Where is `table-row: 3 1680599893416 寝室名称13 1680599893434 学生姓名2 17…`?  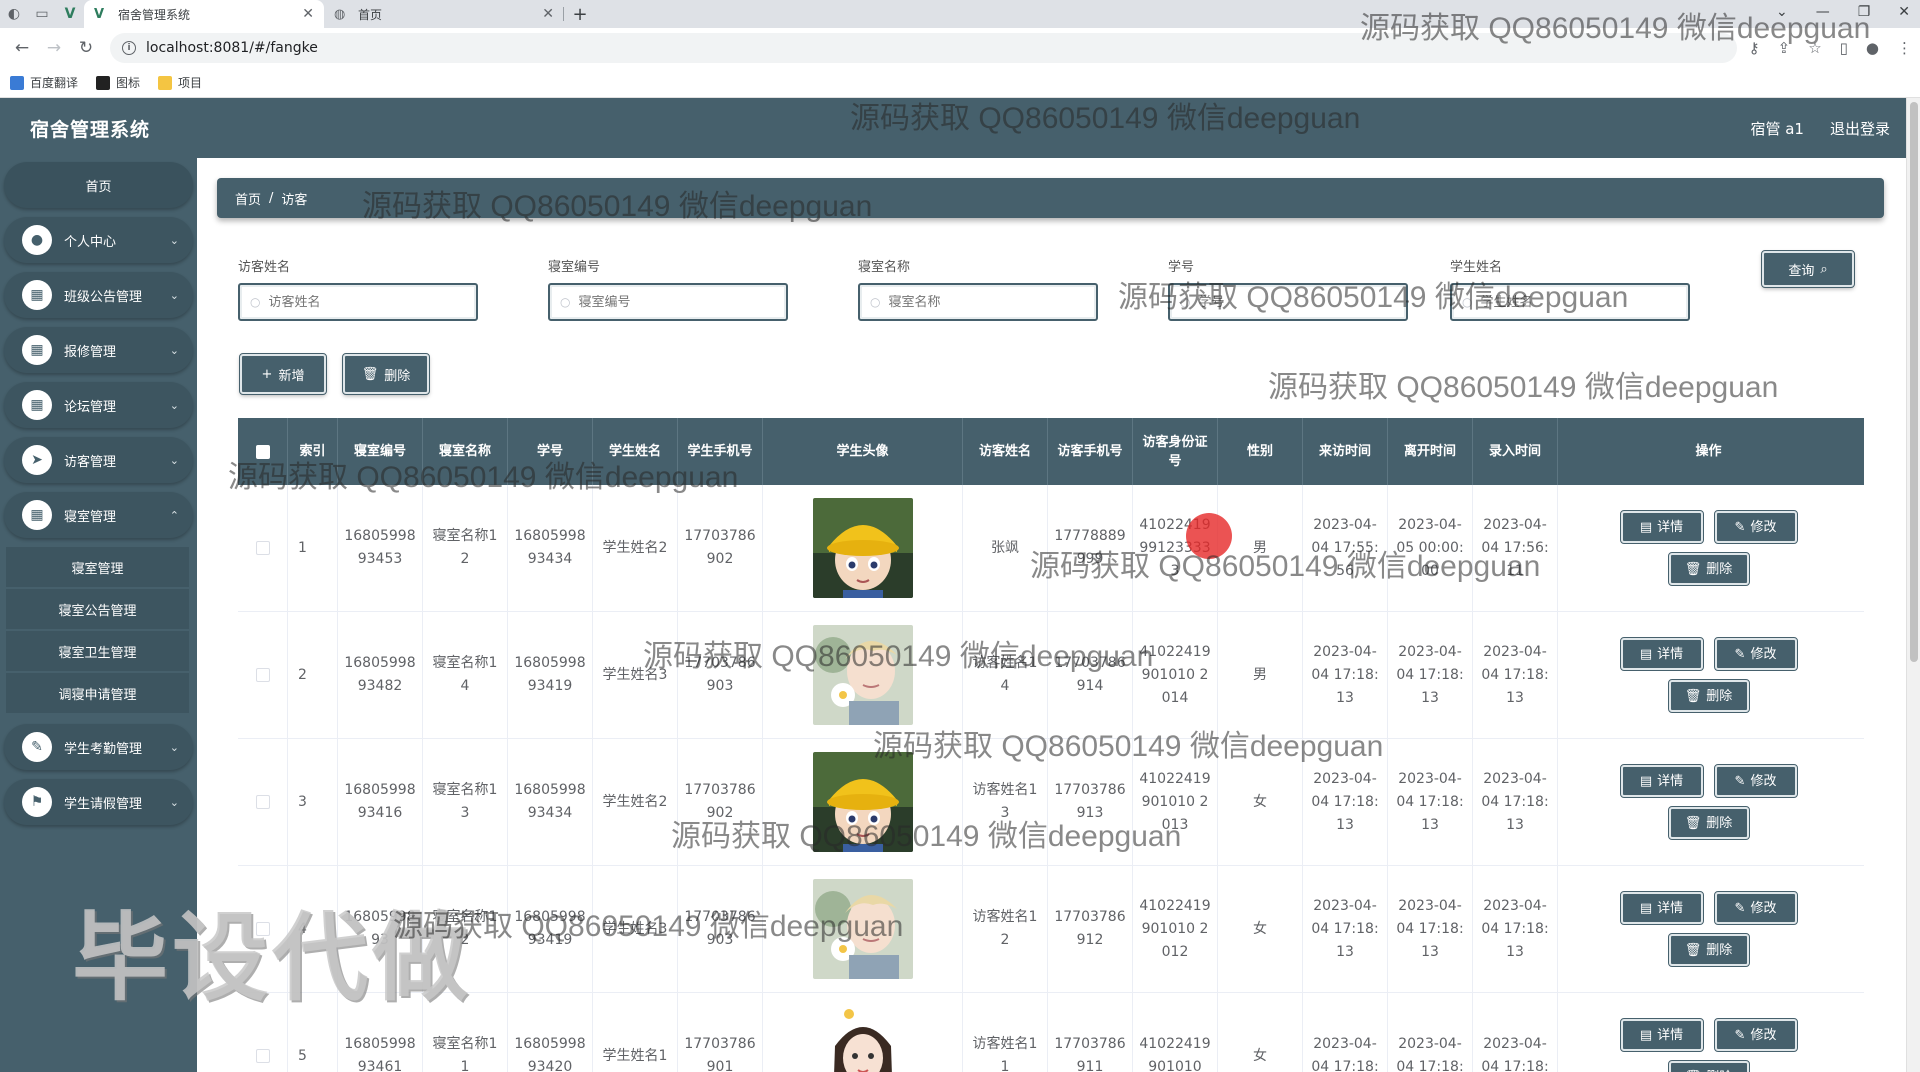 table-row: 3 1680599893416 寝室名称13 1680599893434 学生姓名2 17… is located at coordinates (1051, 802).